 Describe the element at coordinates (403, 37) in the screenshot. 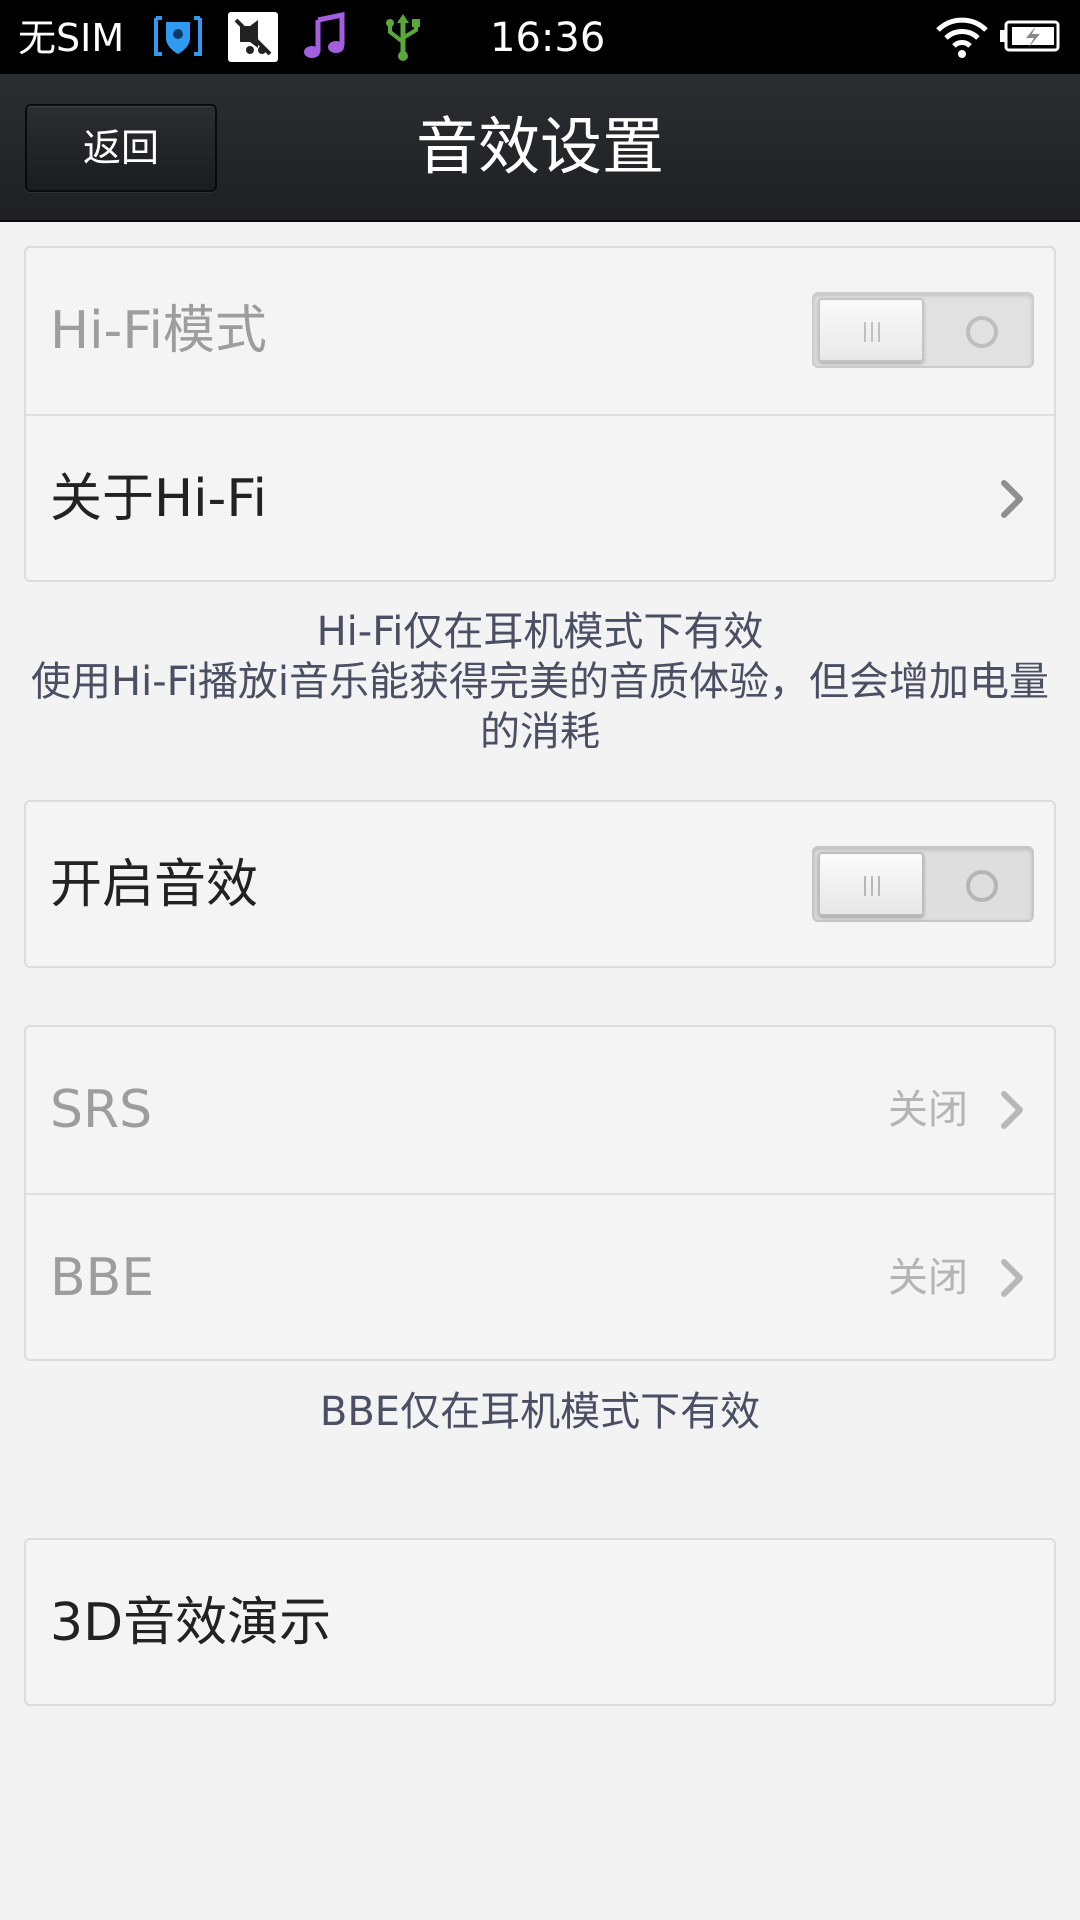

I see `usb-icon` at that location.